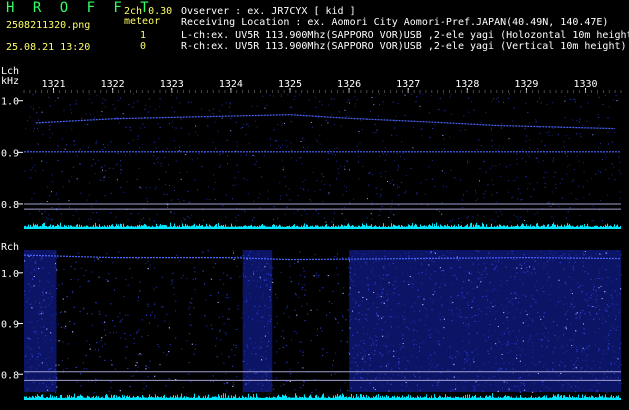  I want to click on lch-carrier-trace, so click(325, 122).